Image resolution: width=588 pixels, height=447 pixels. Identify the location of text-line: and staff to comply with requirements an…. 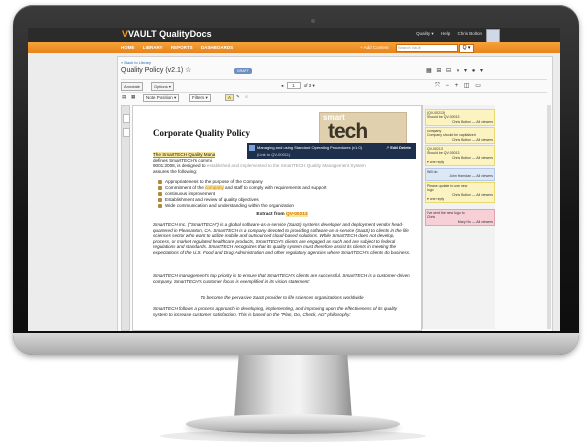
(275, 187).